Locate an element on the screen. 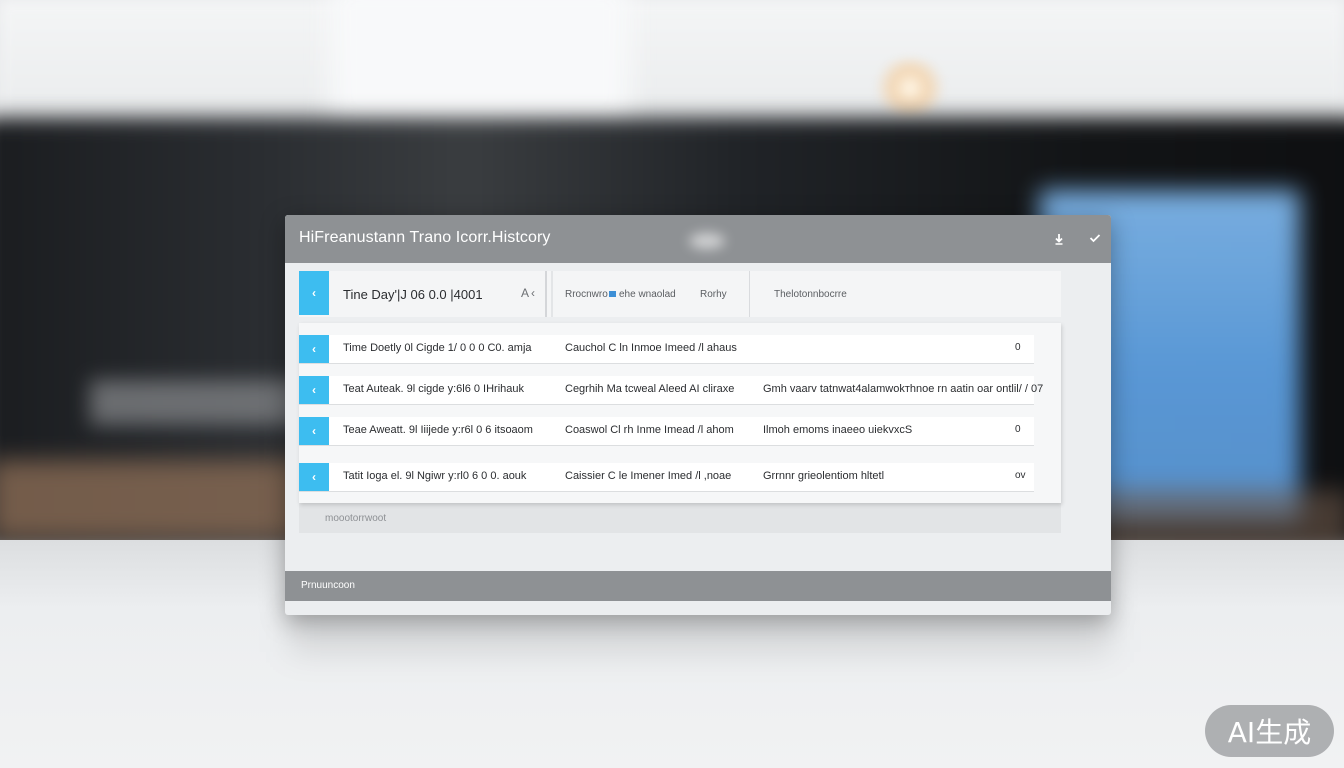  background-window-light is located at coordinates (480, 65).